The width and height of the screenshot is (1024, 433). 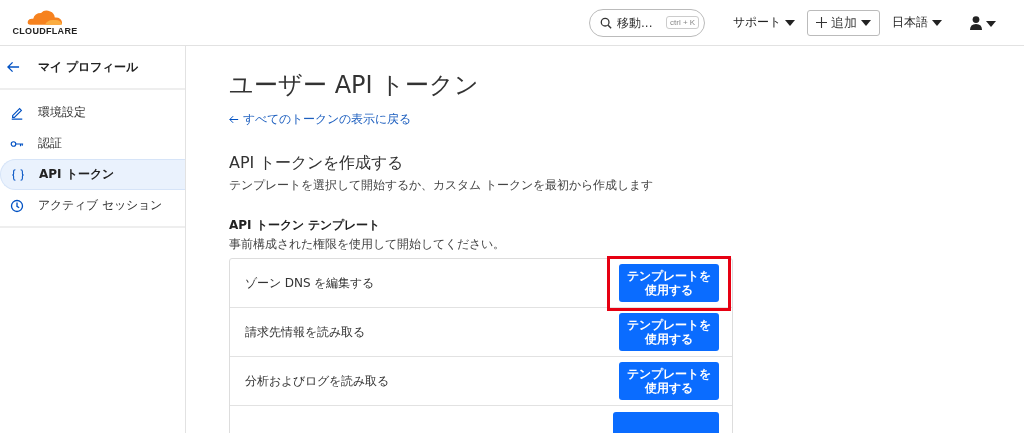 What do you see at coordinates (92, 174) in the screenshot?
I see `sidebar-item: API トークン` at bounding box center [92, 174].